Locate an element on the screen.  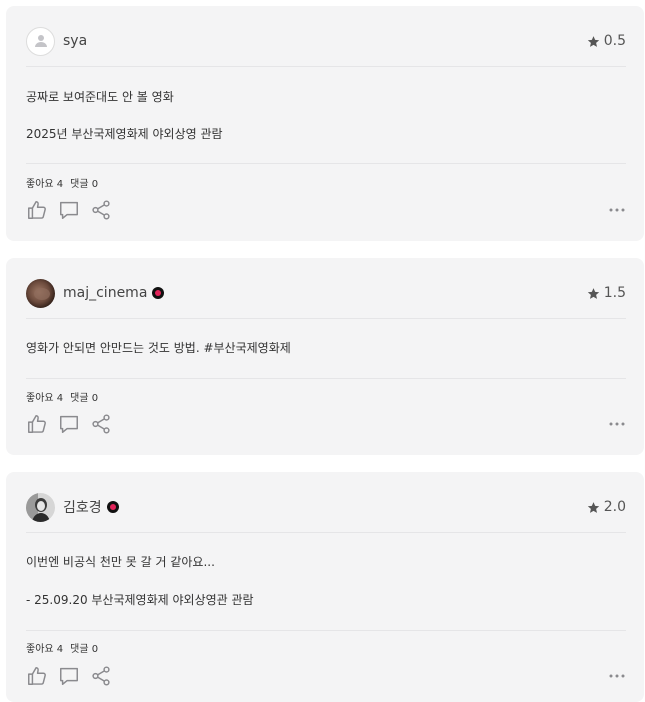
review-text-line: - 25.09.20 부산국제영화제 야외상영관 관람 is located at coordinates (140, 600).